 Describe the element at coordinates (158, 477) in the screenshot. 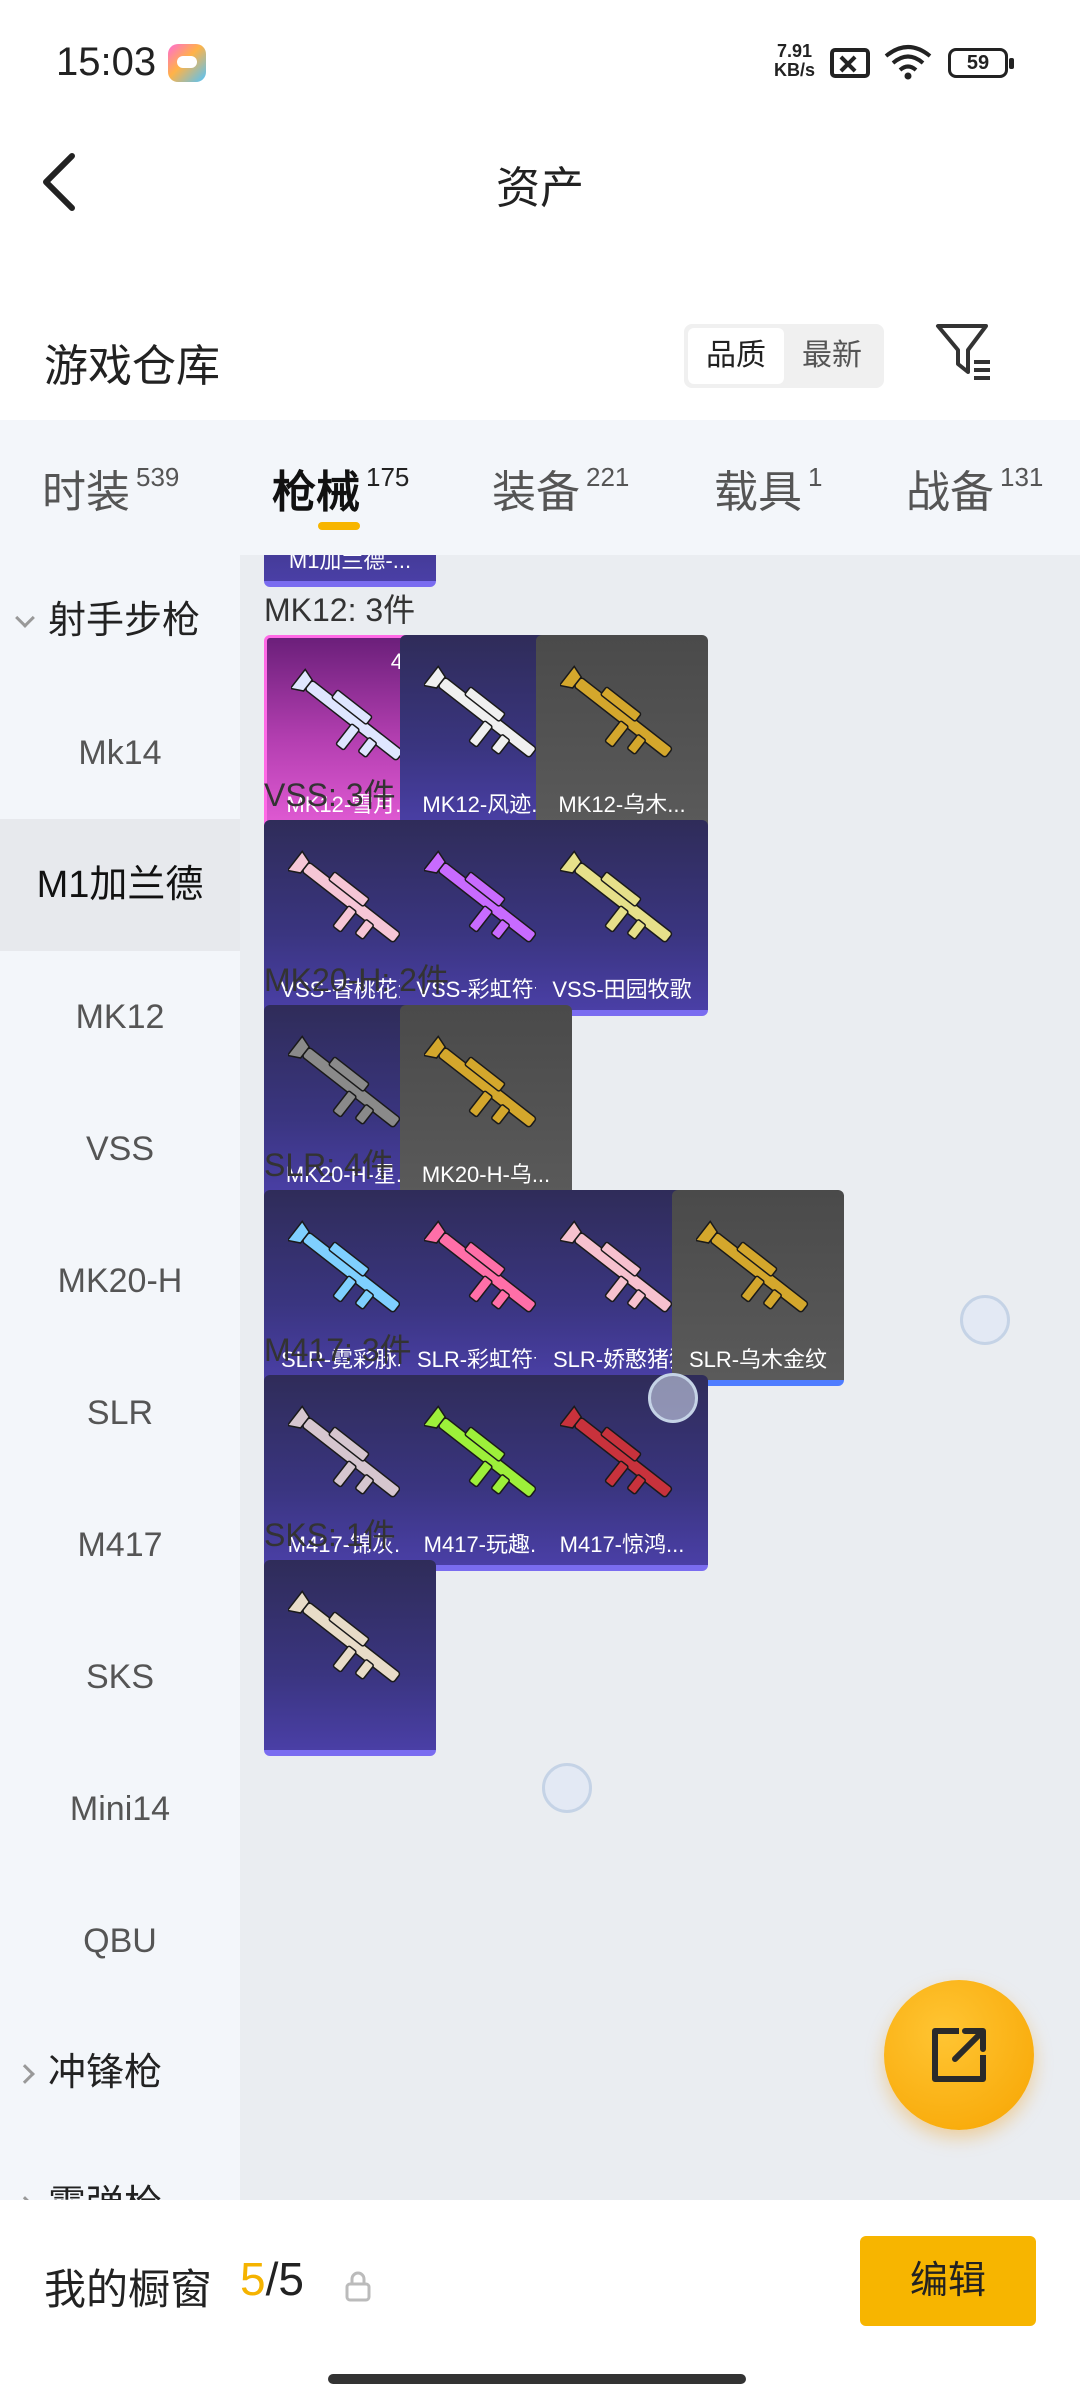

I see `tab-count: 539` at that location.